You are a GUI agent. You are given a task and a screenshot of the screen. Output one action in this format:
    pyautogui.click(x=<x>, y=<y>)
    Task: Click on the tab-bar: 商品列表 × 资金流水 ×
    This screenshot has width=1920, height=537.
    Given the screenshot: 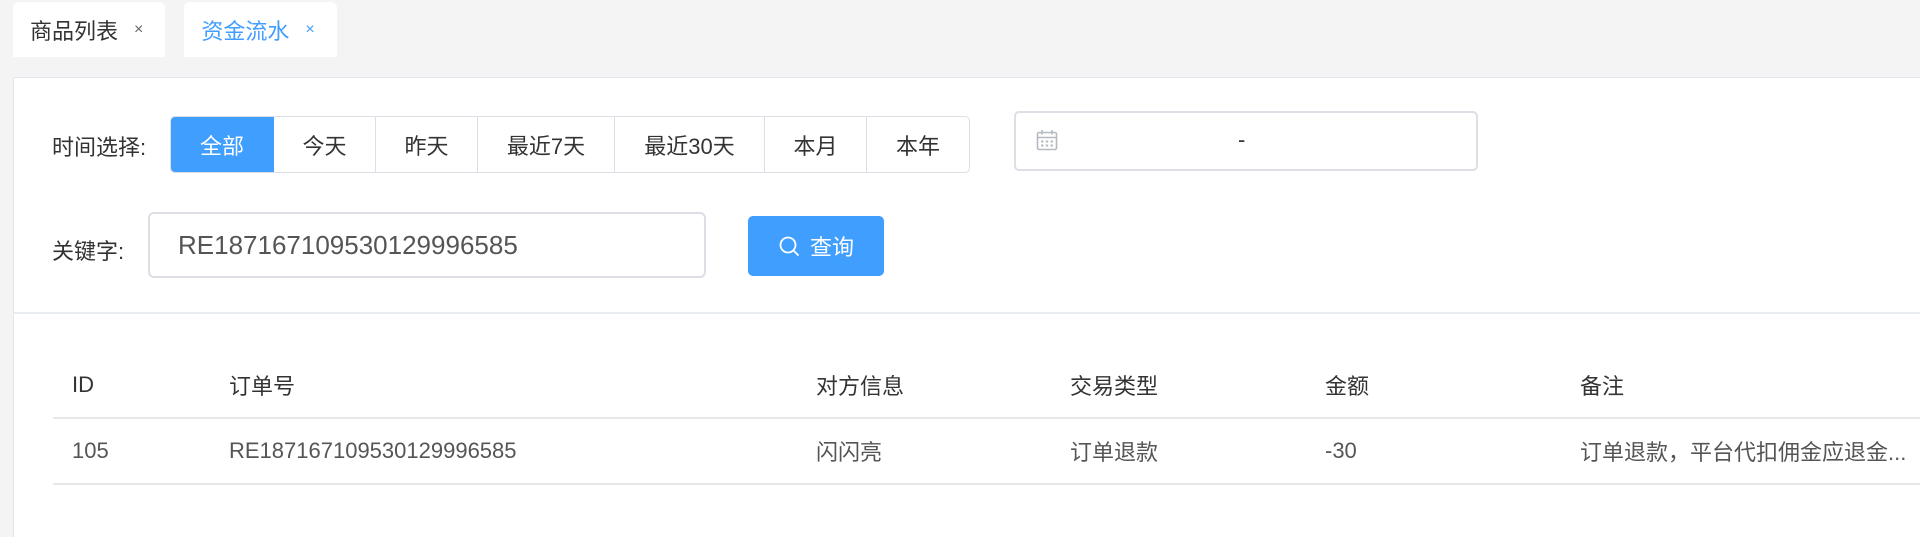 What is the action you would take?
    pyautogui.click(x=175, y=30)
    